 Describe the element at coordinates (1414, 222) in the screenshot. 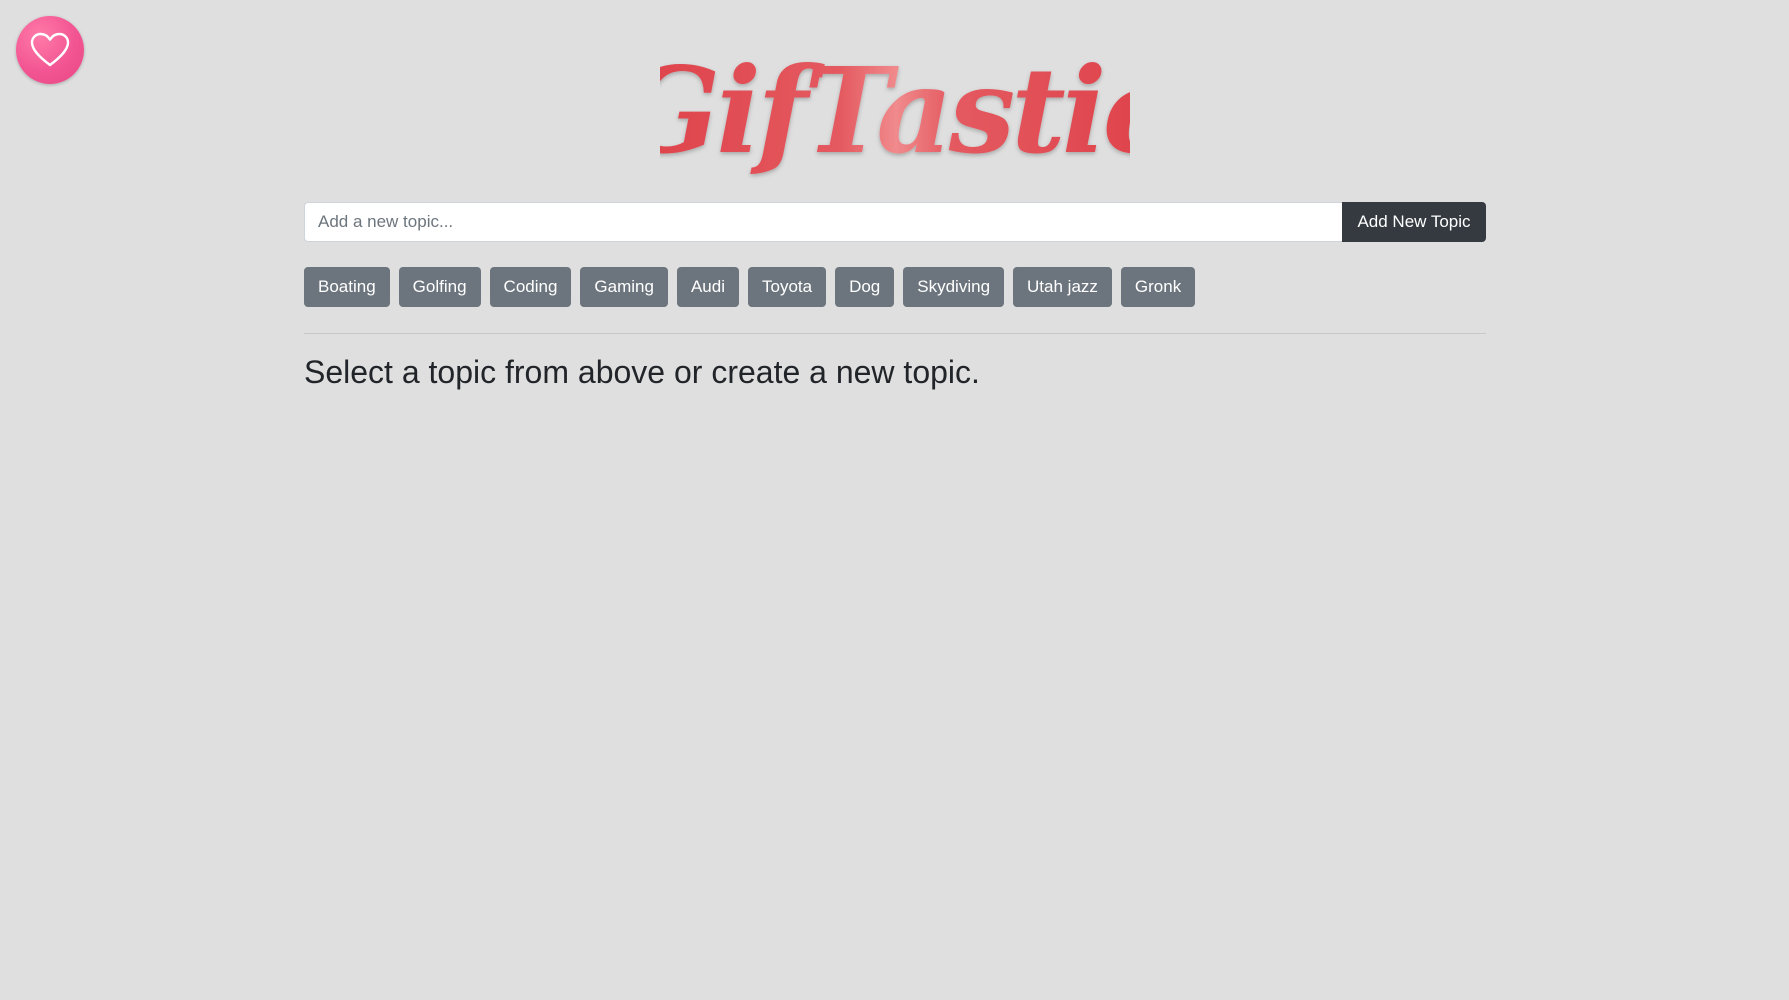

I see `add-topic-button: Add New Topic` at that location.